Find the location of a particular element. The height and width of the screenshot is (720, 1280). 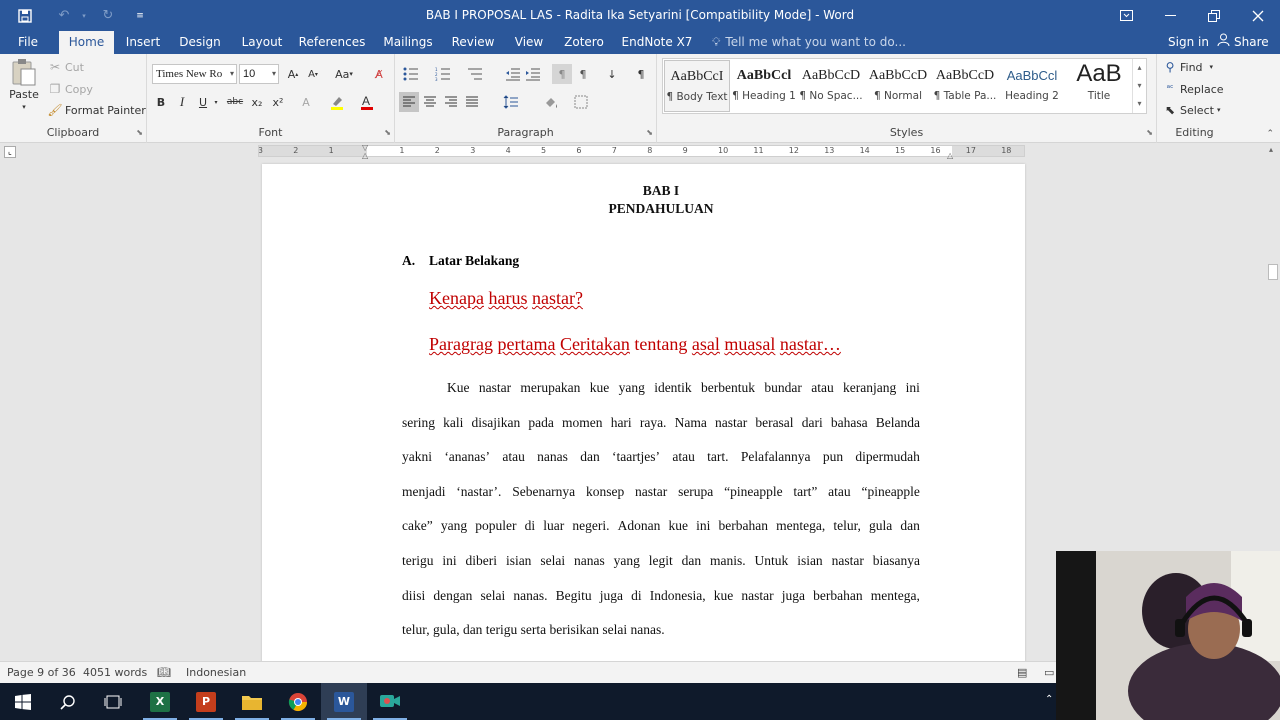

chrome-icon is located at coordinates (298, 701).